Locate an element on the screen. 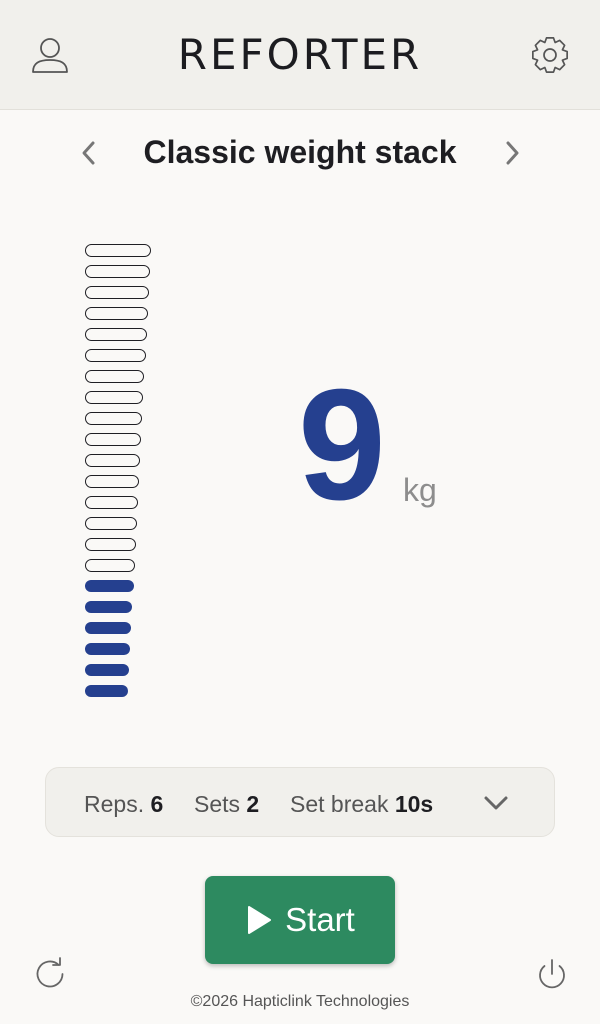  set-break-stat: Set break 10s is located at coordinates (361, 804).